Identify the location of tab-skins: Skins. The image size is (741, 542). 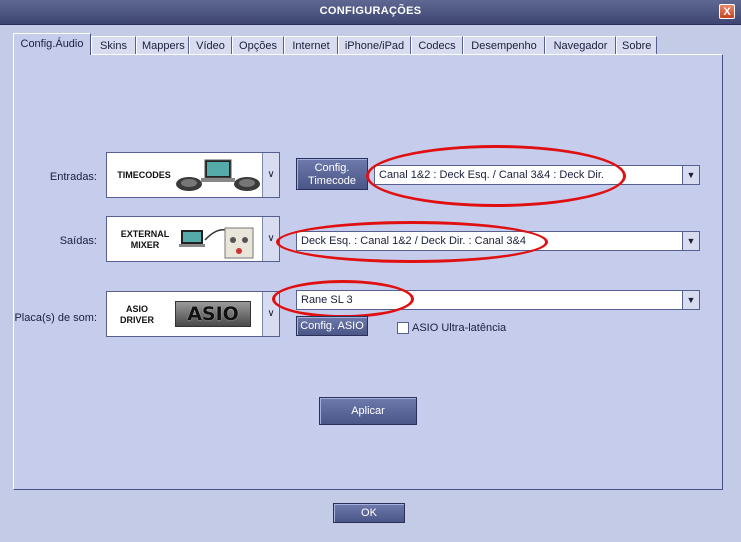
(113, 45).